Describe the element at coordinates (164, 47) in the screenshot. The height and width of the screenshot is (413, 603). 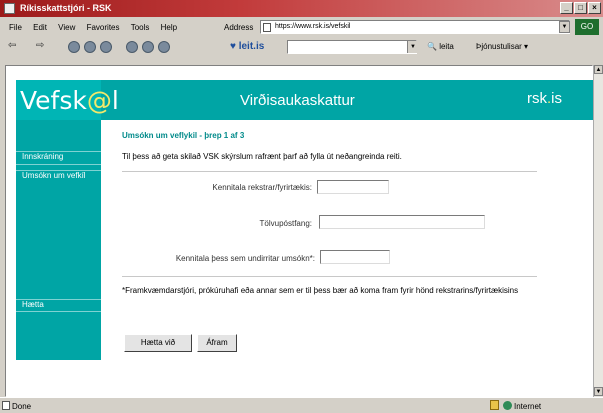
I see `history-icon` at that location.